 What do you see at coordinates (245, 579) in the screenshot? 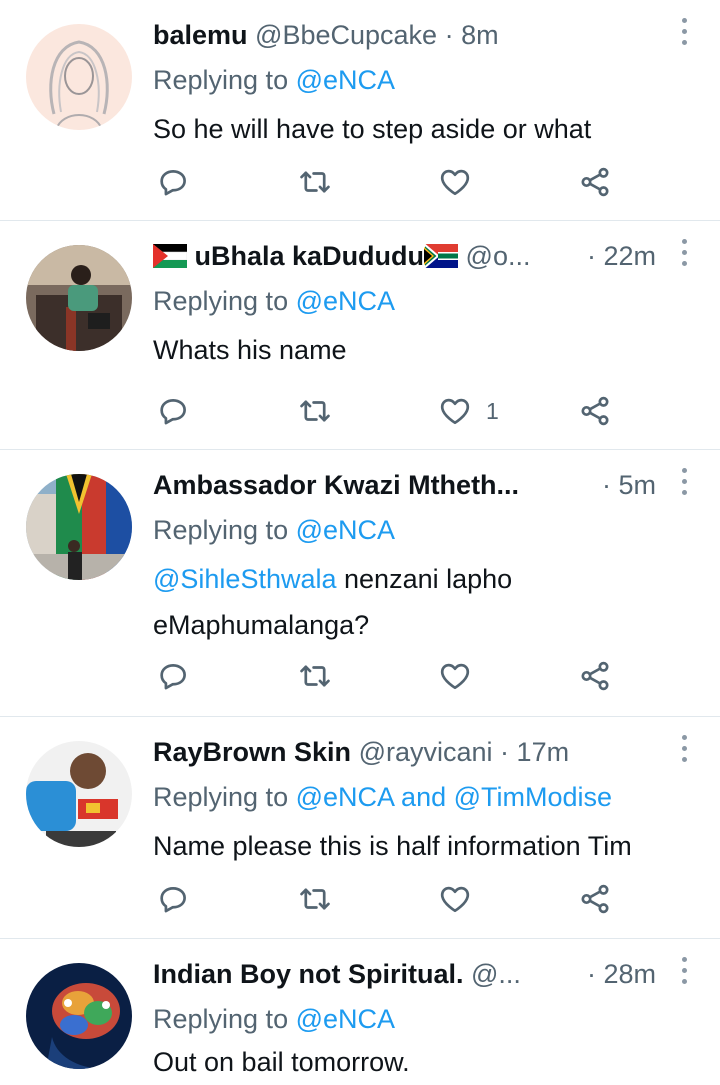
I see `text-mention: @SihleSthwala` at bounding box center [245, 579].